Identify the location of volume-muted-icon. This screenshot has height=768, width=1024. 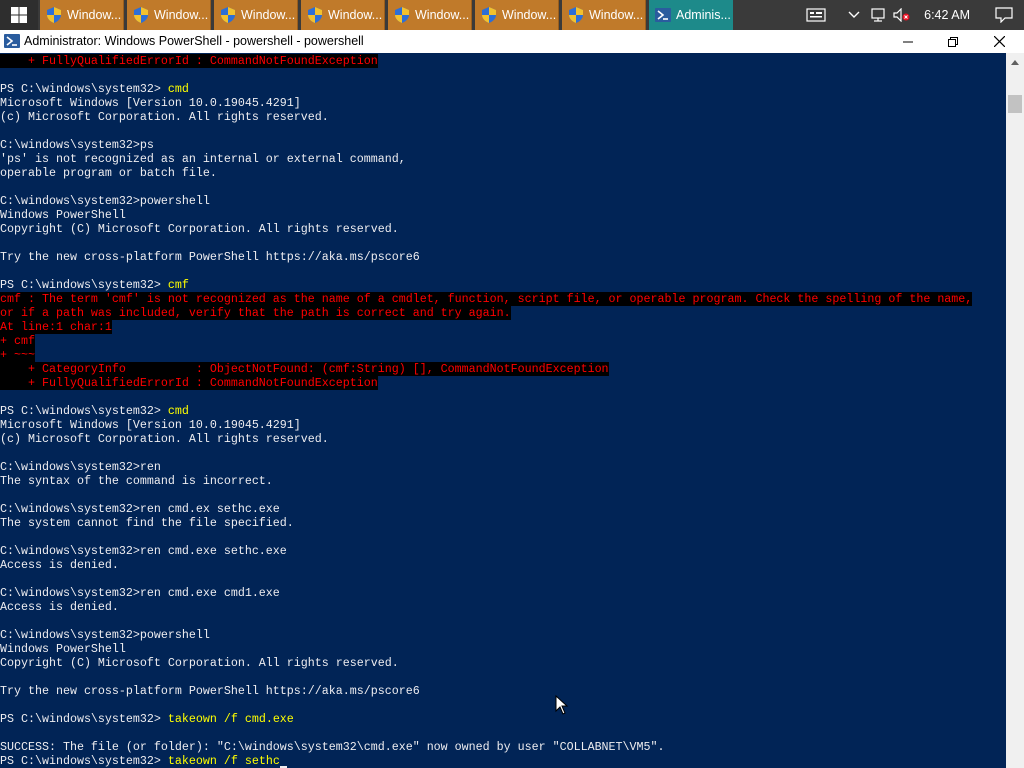
(902, 15).